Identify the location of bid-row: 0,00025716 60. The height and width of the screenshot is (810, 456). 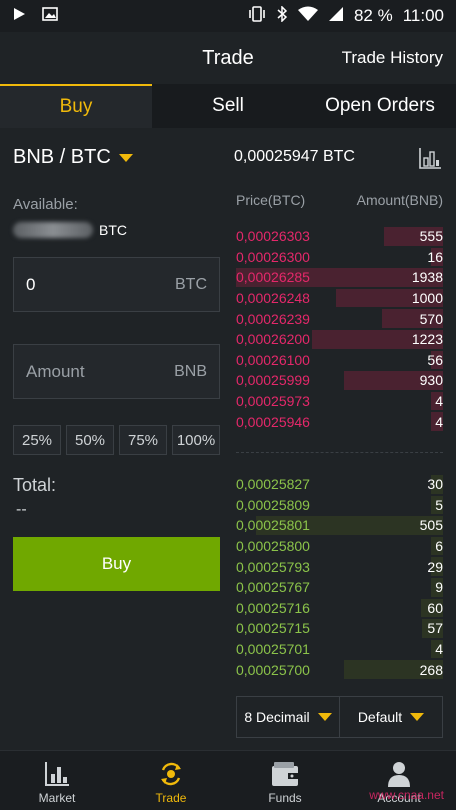
(339, 608).